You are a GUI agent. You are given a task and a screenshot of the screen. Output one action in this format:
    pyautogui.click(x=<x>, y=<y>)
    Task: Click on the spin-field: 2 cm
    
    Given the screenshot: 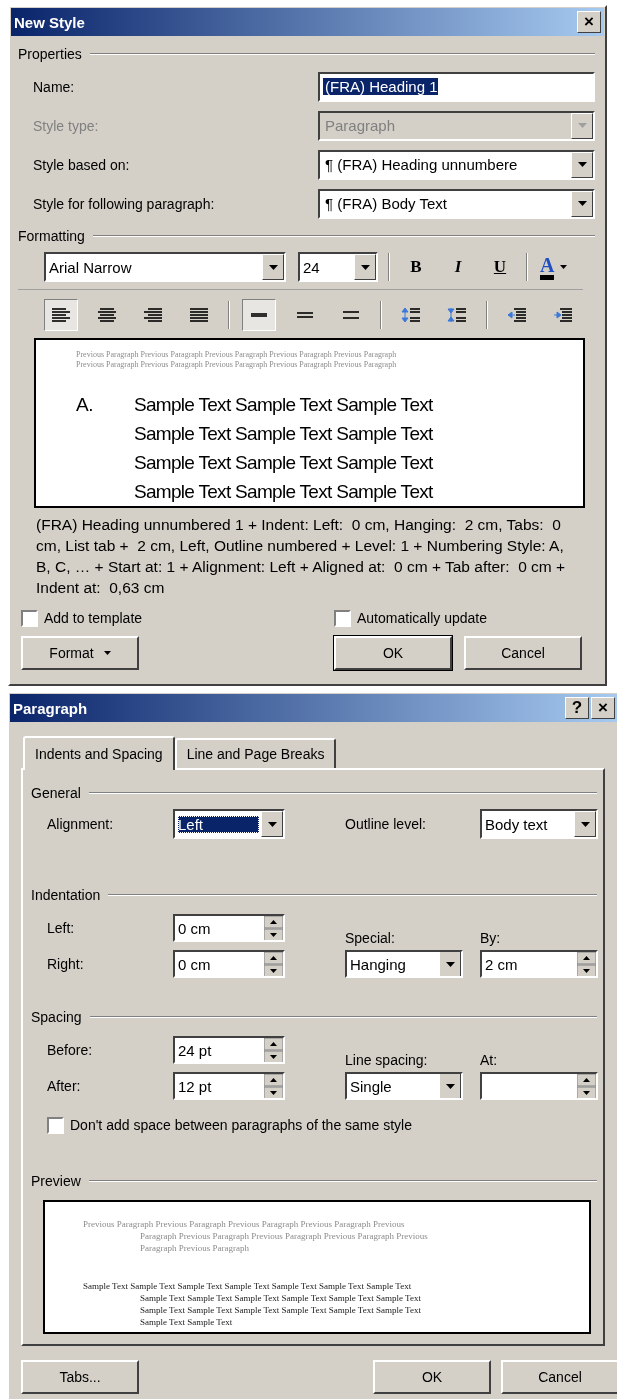 What is the action you would take?
    pyautogui.click(x=539, y=964)
    